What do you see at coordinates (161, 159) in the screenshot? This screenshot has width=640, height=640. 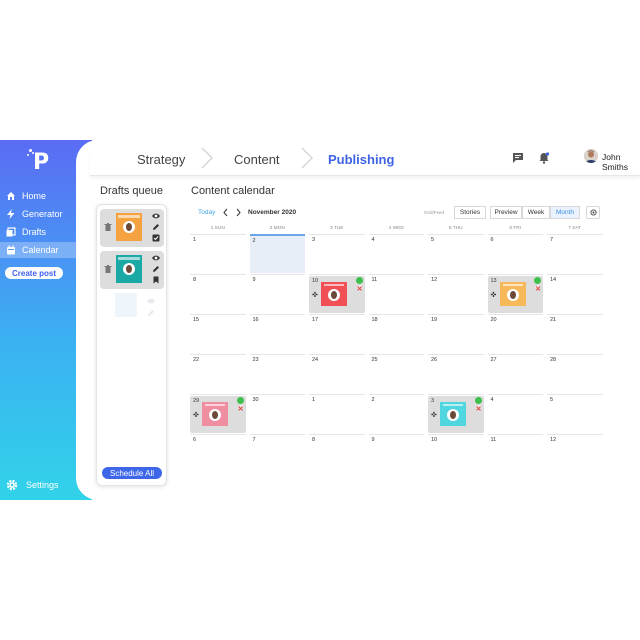 I see `breadcrumb-strategy: Strategy` at bounding box center [161, 159].